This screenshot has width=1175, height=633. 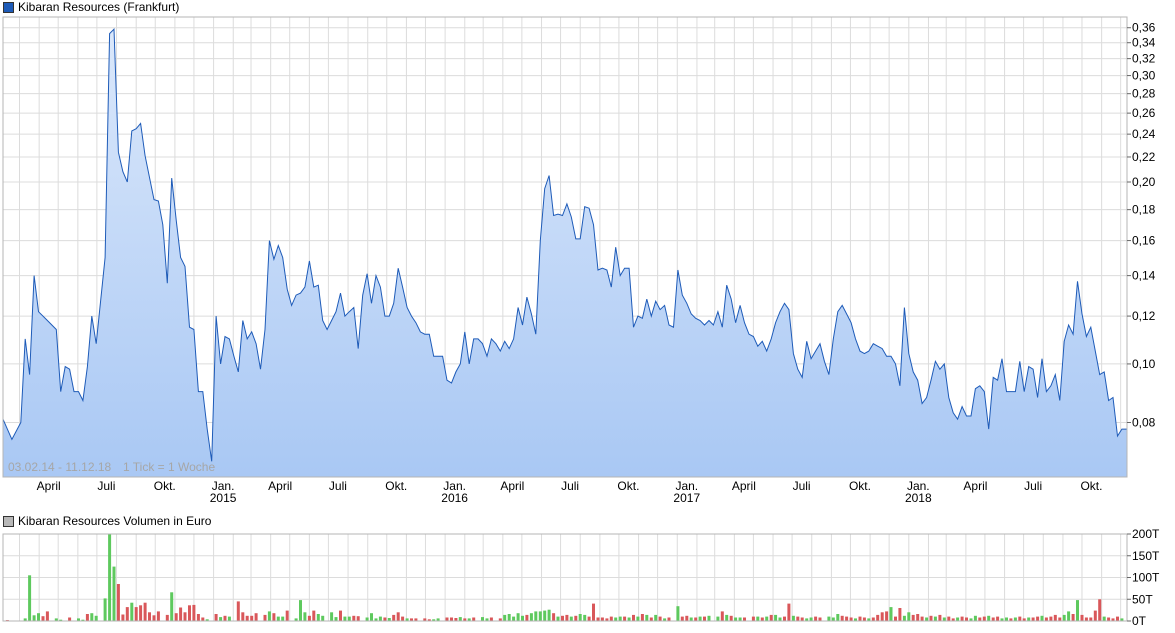 I want to click on tick-note: 1 Tick = 1 Woche, so click(x=169, y=467).